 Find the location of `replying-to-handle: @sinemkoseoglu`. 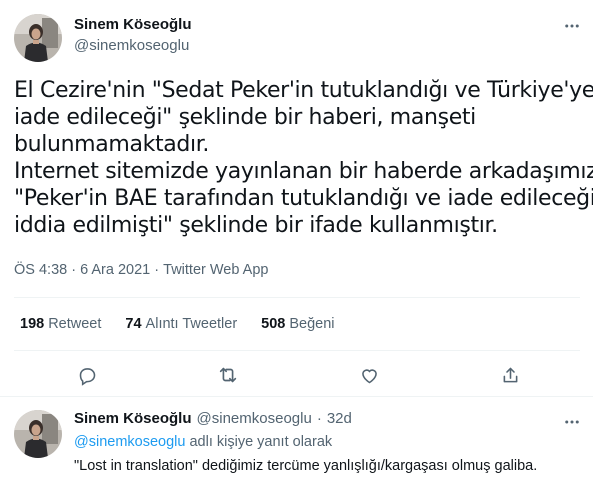

replying-to-handle: @sinemkoseoglu is located at coordinates (129, 442).